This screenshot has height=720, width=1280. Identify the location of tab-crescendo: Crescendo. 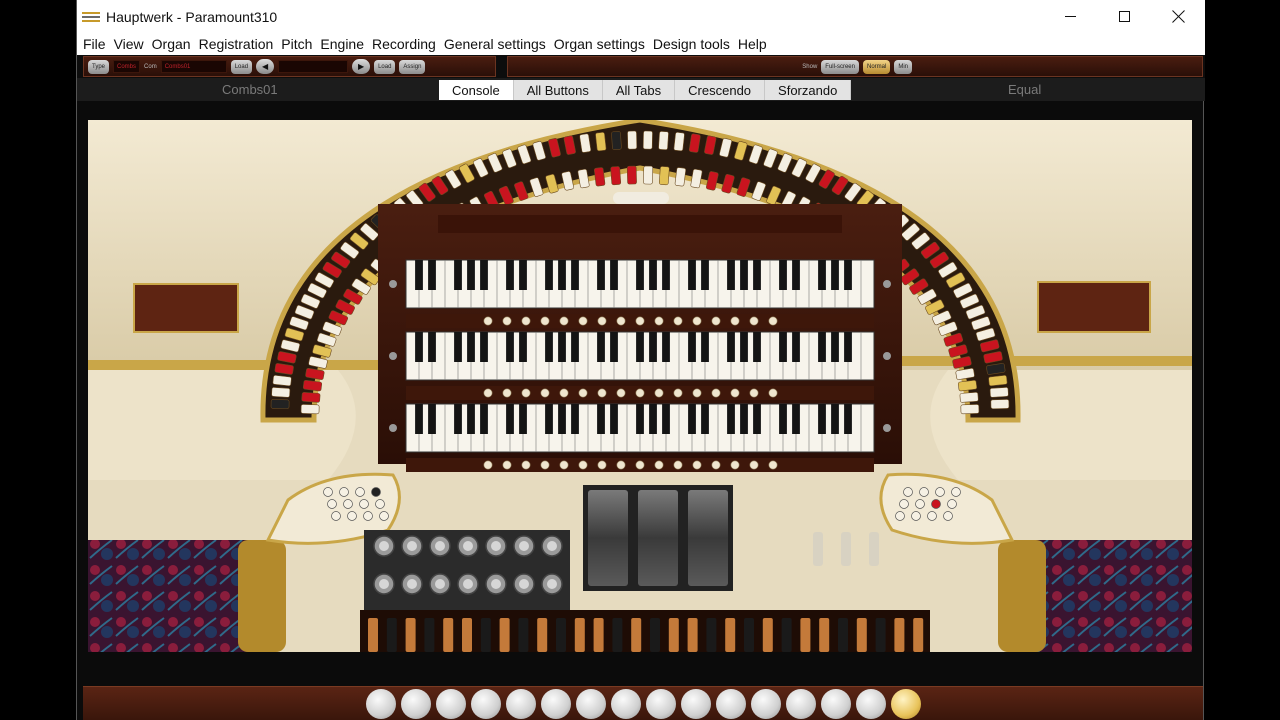
(720, 90).